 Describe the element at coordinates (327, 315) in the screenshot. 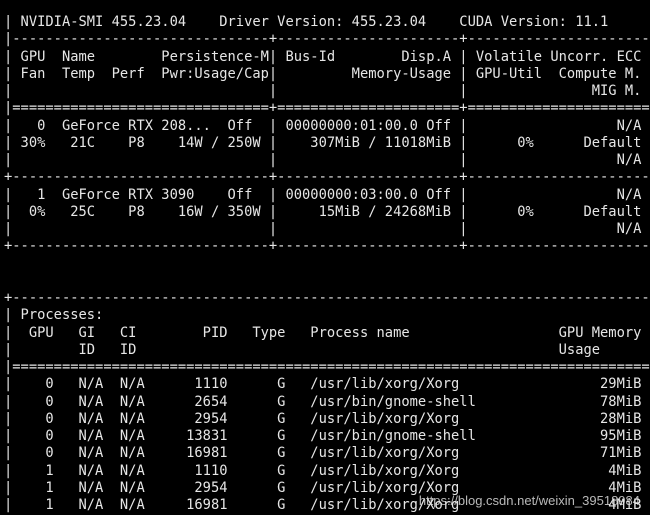

I see `processes-title: | Processes: |` at that location.